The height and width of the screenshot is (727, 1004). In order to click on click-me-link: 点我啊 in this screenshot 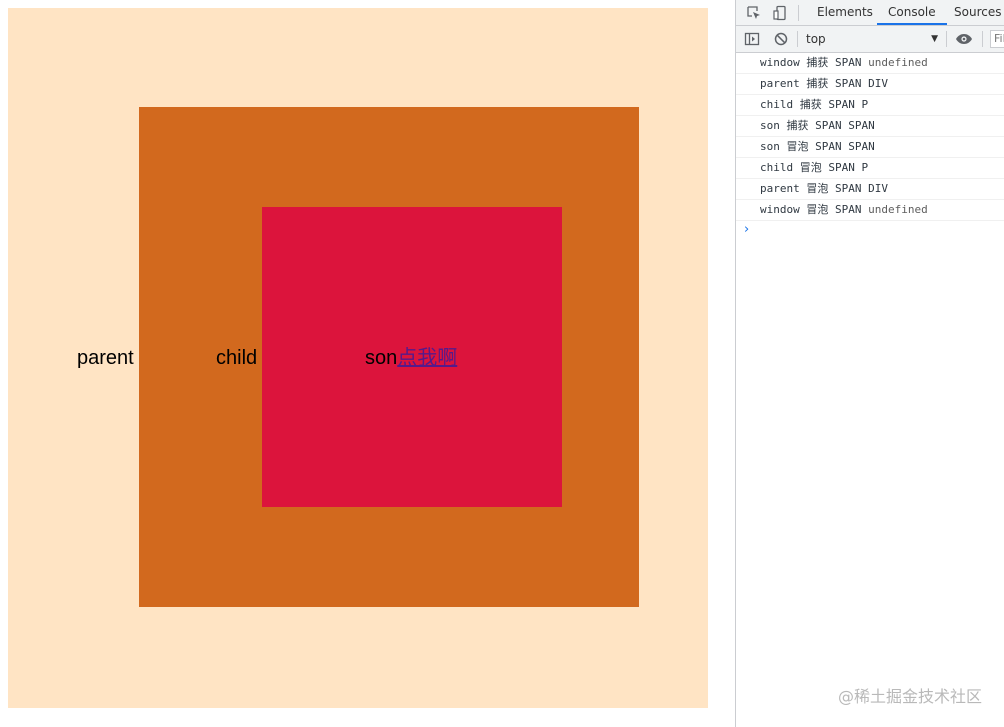, I will do `click(427, 358)`.